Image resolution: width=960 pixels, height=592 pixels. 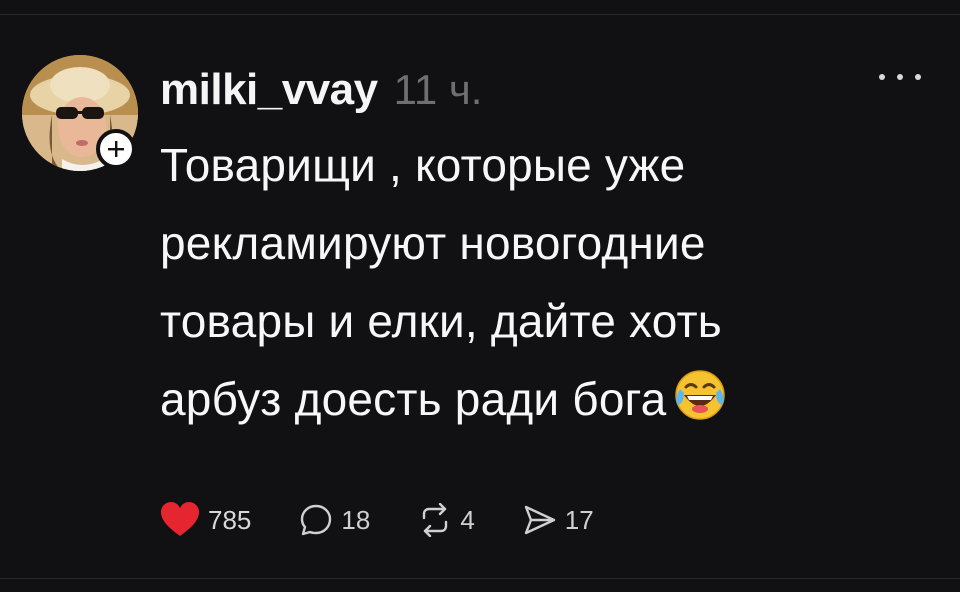 I want to click on share-count: 17, so click(x=579, y=519).